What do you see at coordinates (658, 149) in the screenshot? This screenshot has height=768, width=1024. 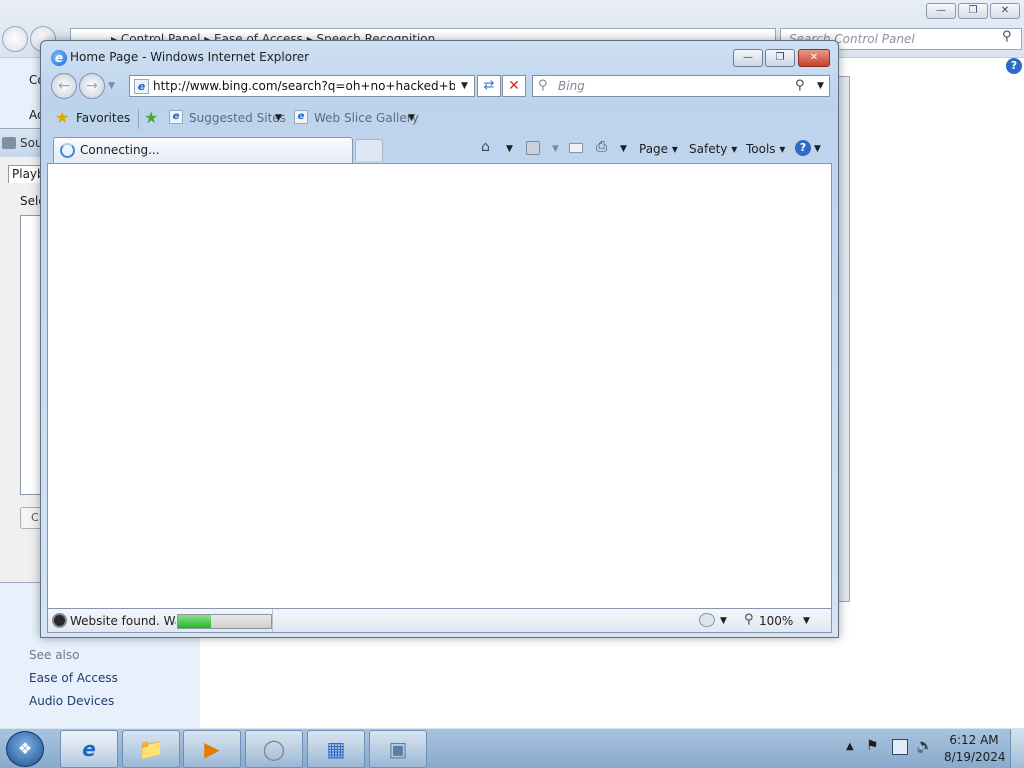 I see `page-menu: Page ▾` at bounding box center [658, 149].